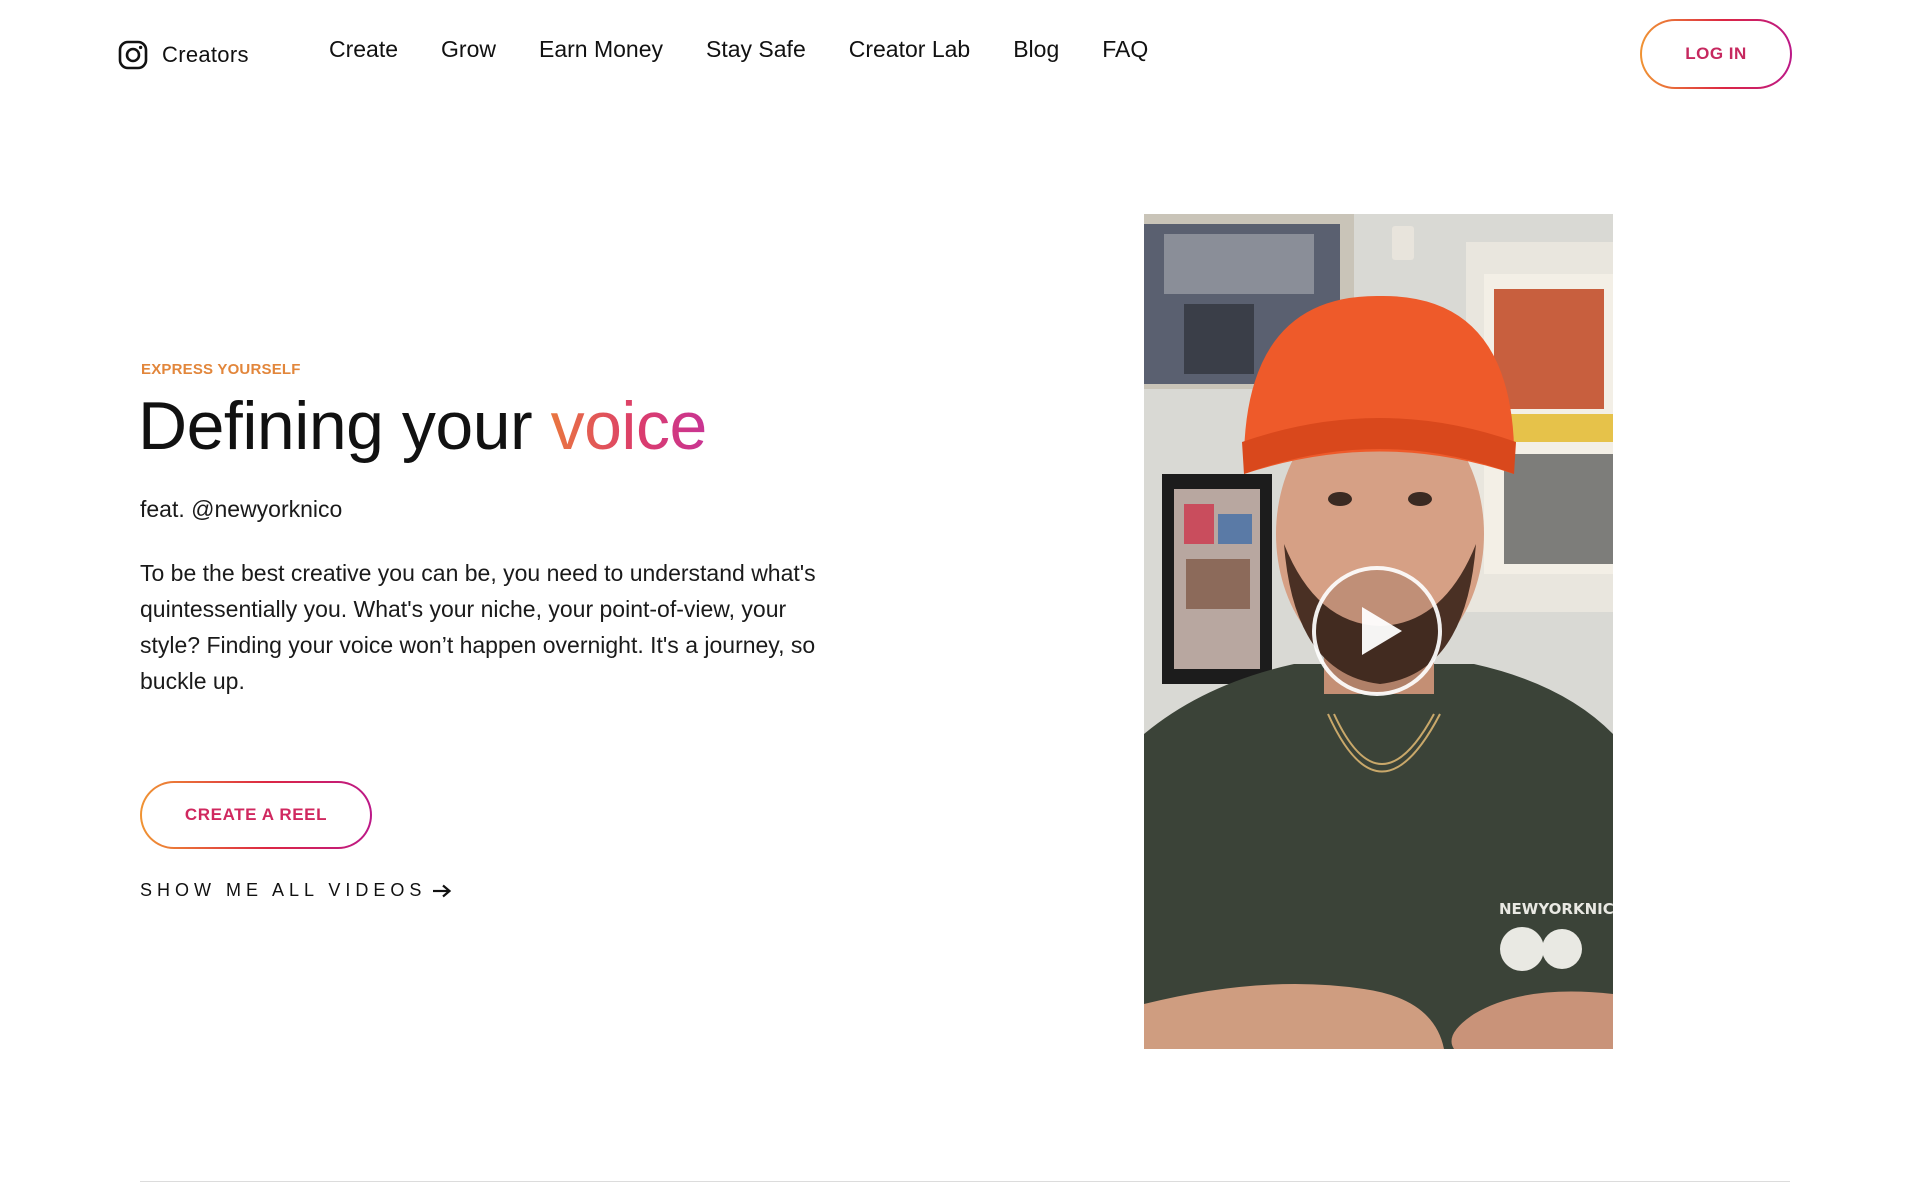  Describe the element at coordinates (205, 54) in the screenshot. I see `brand-label: Creators` at that location.